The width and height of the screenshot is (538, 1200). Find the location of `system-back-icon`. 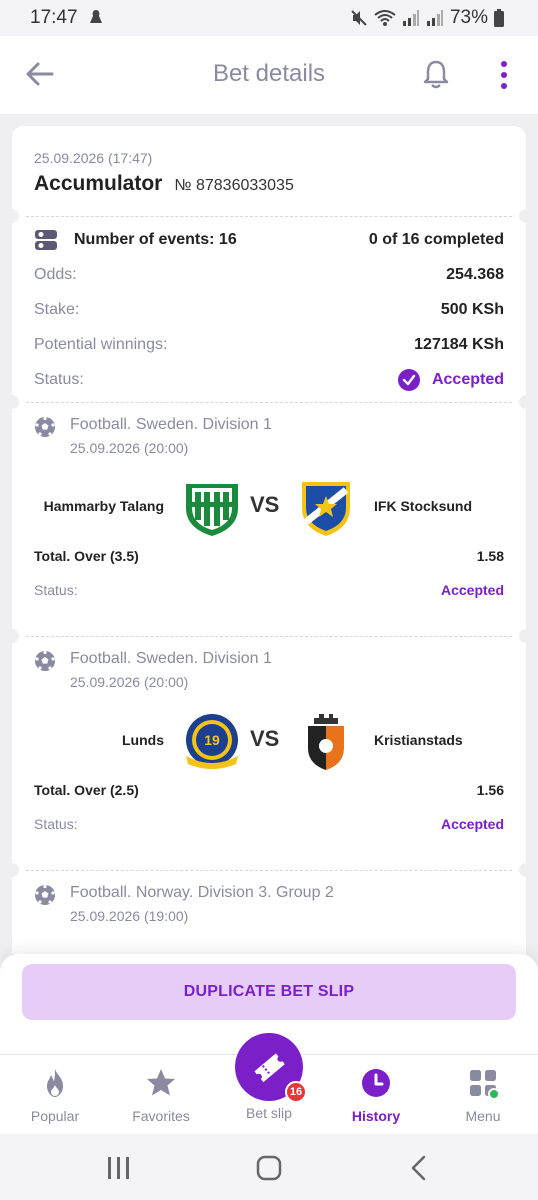

system-back-icon is located at coordinates (419, 1168).